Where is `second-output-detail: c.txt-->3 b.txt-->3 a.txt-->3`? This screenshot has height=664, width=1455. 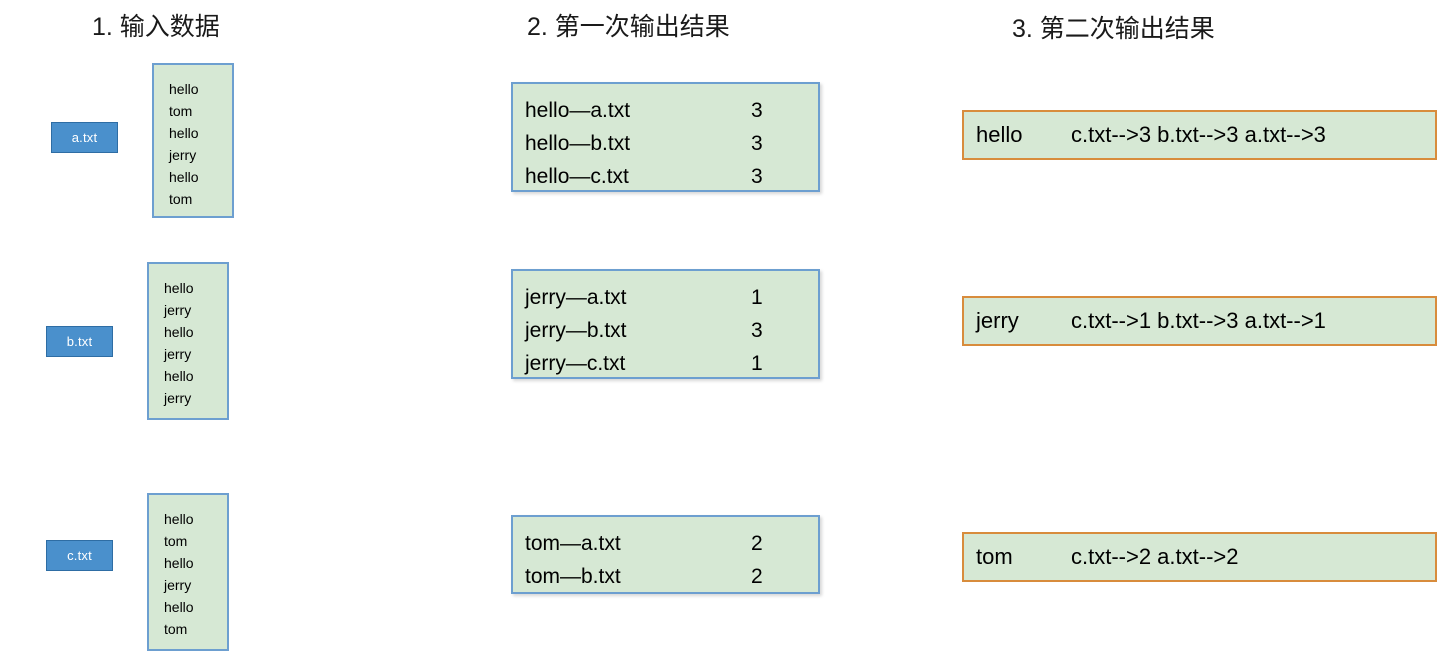 second-output-detail: c.txt-->3 b.txt-->3 a.txt-->3 is located at coordinates (1198, 134).